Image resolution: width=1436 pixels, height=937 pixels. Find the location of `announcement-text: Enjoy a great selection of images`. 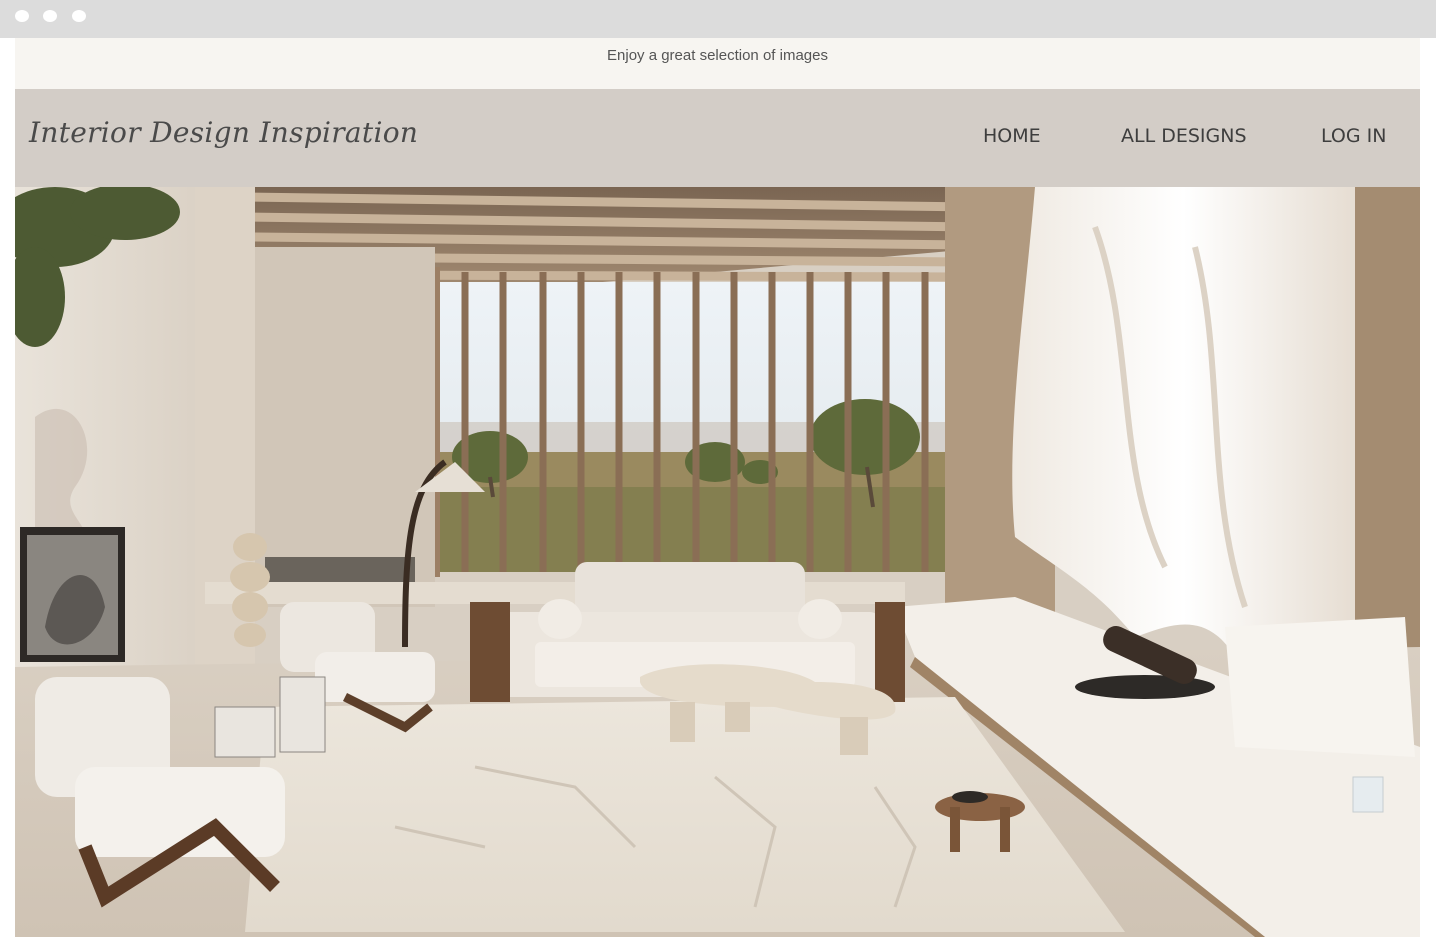

announcement-text: Enjoy a great selection of images is located at coordinates (717, 55).